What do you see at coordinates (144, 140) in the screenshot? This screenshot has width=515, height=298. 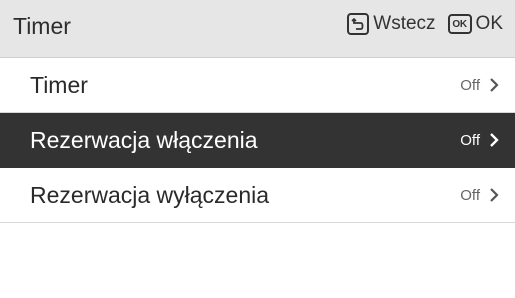 I see `menu-item-label: Rezerwacja włączenia` at bounding box center [144, 140].